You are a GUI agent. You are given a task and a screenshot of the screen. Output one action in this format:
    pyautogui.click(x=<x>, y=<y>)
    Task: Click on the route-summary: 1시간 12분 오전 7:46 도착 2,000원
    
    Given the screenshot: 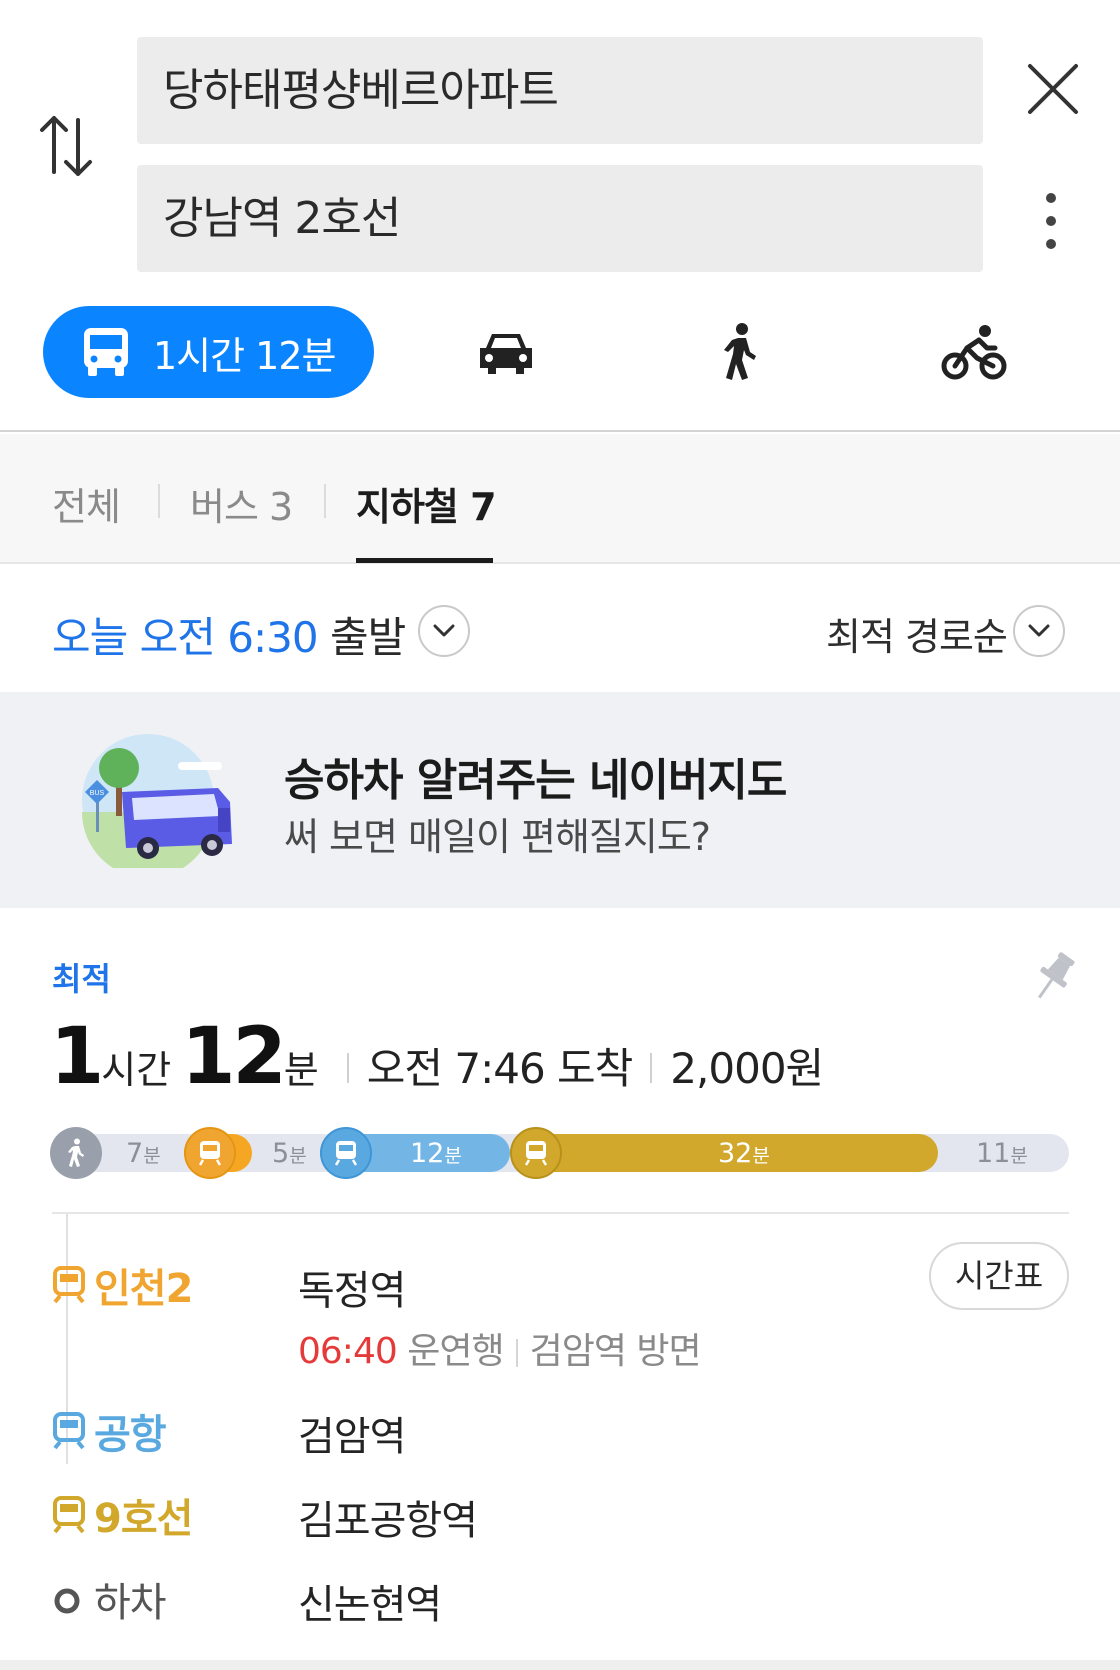 What is the action you would take?
    pyautogui.click(x=437, y=1057)
    